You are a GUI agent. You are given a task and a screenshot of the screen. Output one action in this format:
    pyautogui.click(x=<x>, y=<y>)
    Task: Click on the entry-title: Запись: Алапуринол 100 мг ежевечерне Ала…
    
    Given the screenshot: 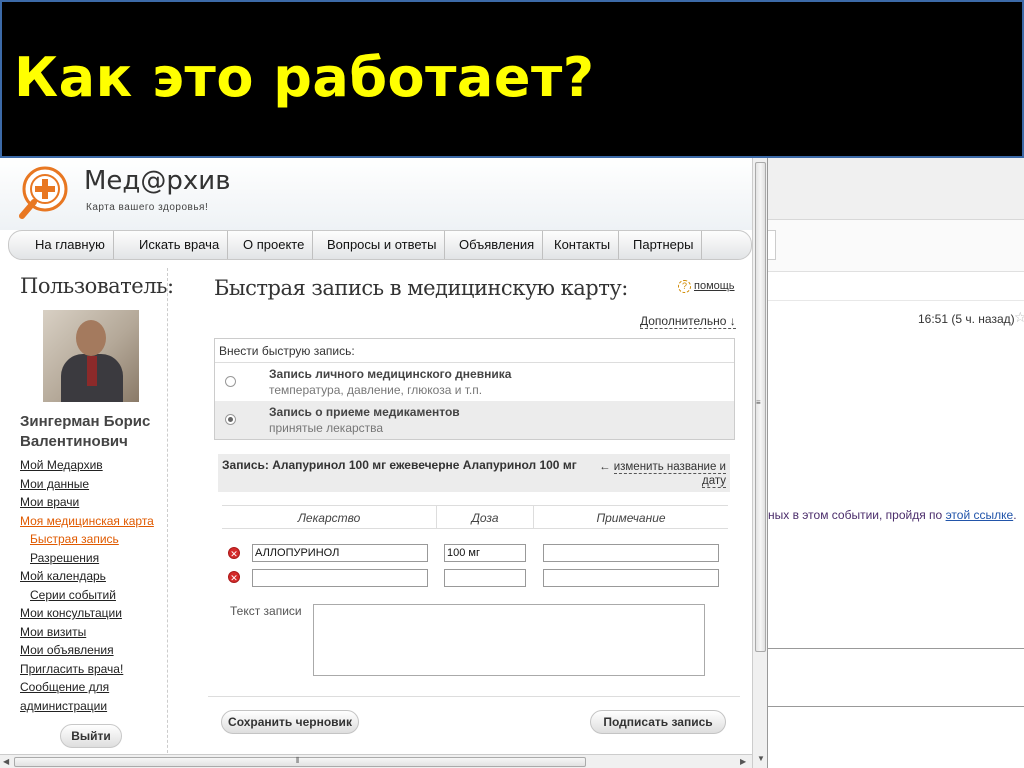 What is the action you would take?
    pyautogui.click(x=399, y=465)
    